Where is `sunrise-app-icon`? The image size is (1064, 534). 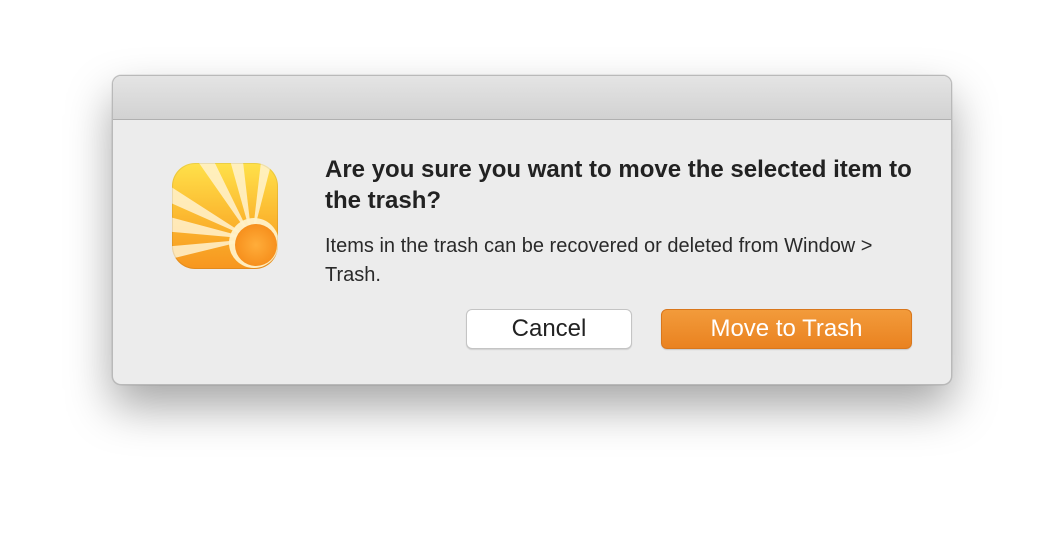
sunrise-app-icon is located at coordinates (225, 216).